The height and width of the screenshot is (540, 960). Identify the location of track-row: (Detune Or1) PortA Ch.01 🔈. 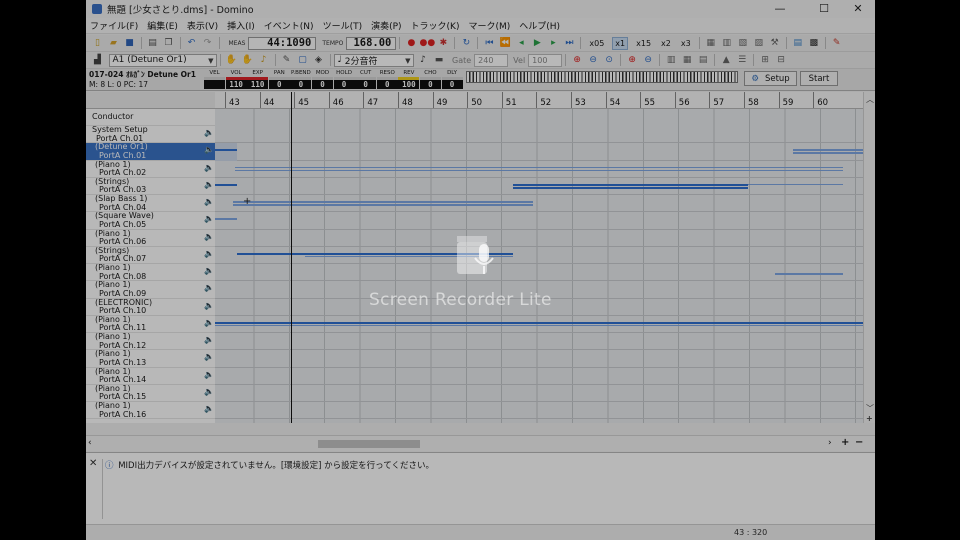
(150, 152).